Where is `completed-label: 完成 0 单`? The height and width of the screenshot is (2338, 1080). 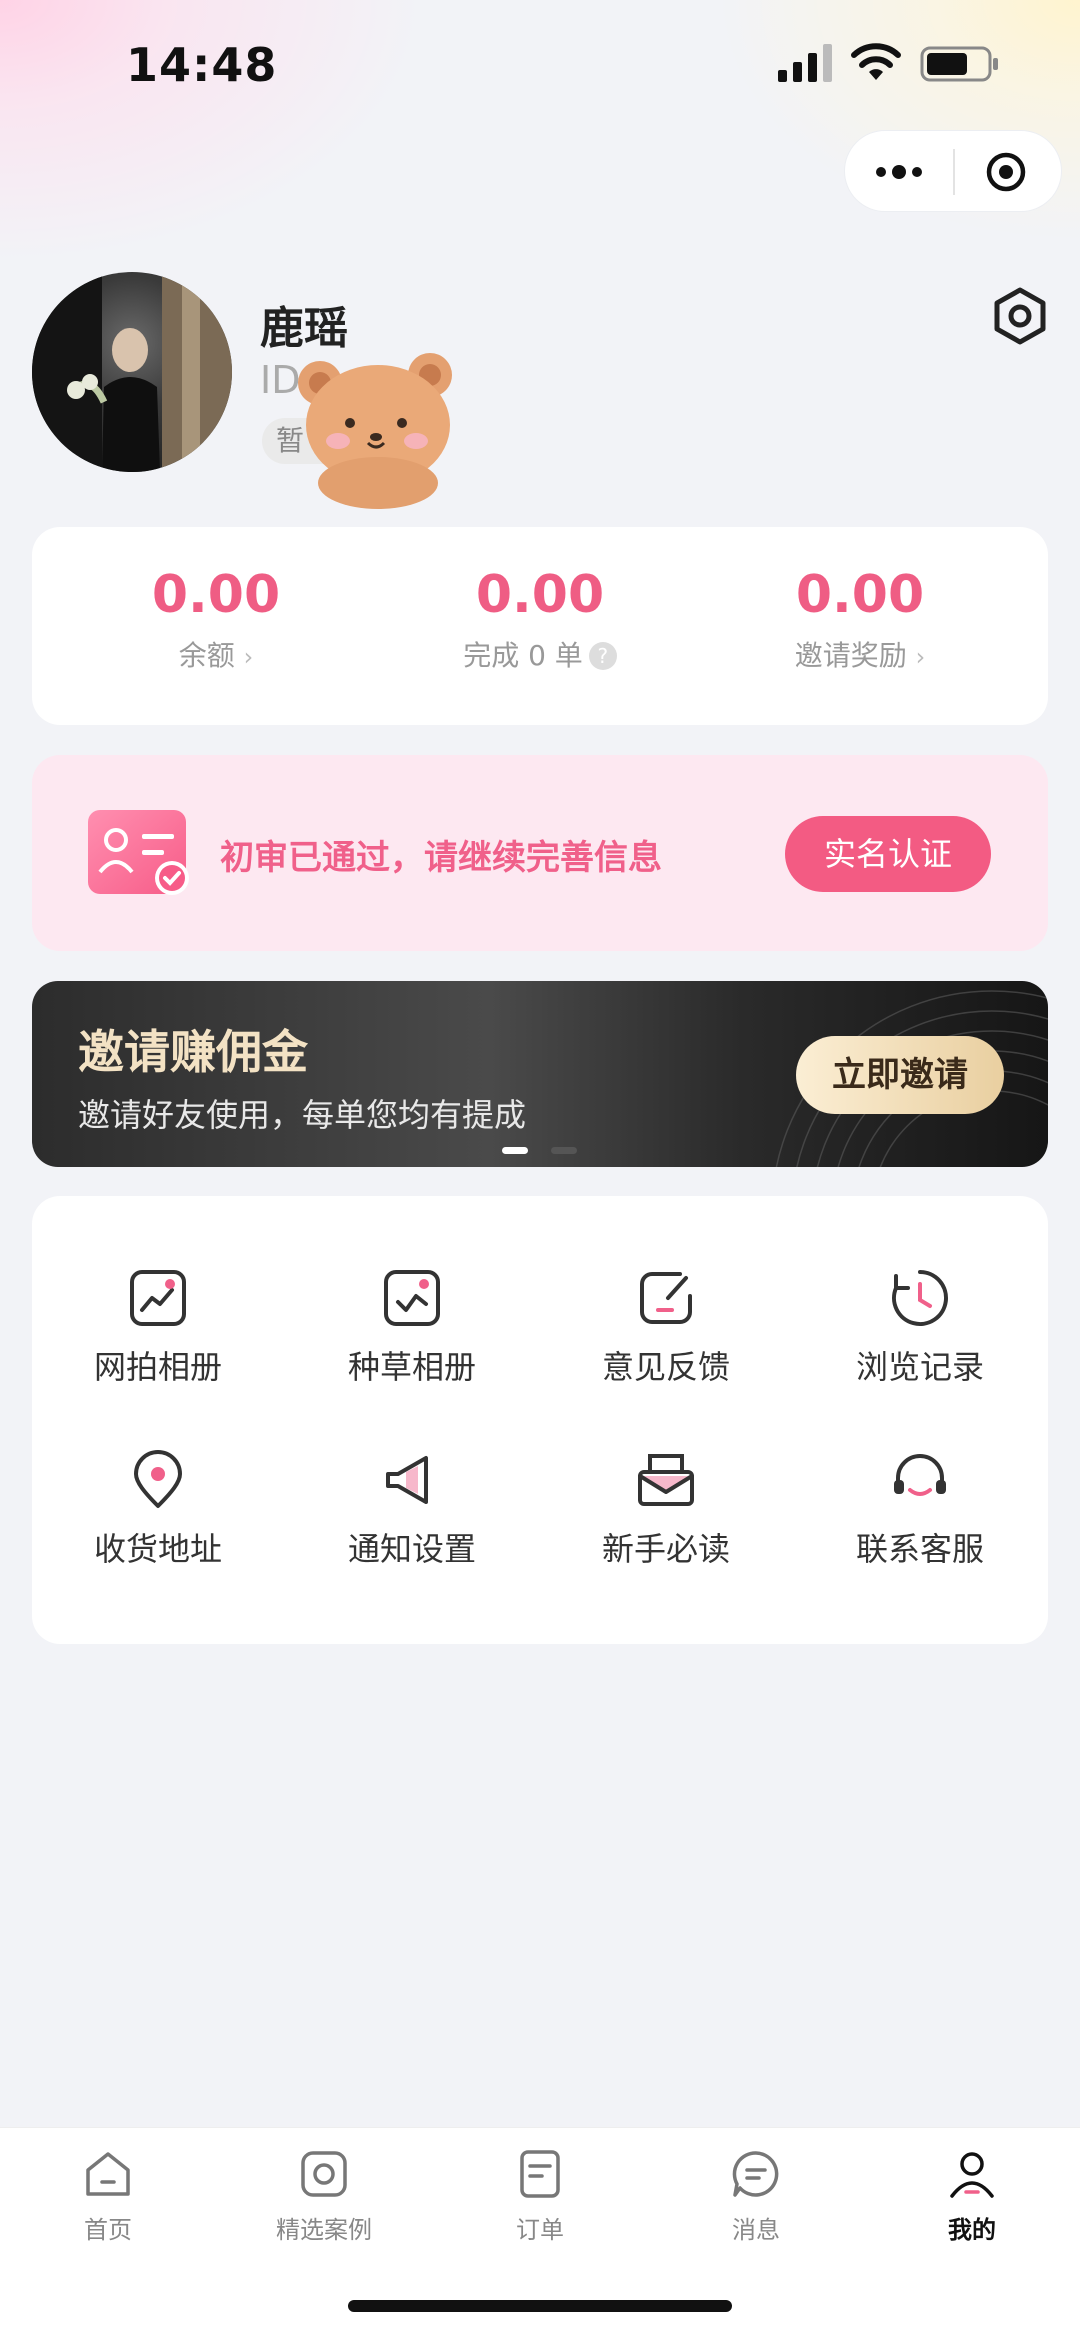 completed-label: 完成 0 单 is located at coordinates (523, 655).